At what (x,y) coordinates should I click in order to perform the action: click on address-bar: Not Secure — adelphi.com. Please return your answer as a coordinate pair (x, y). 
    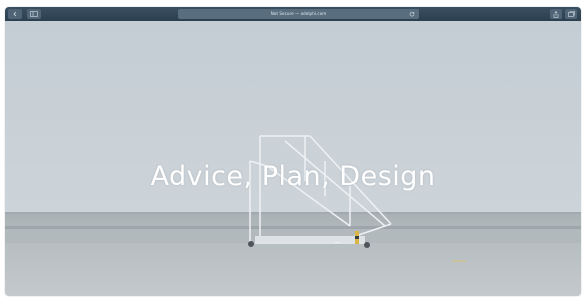
    Looking at the image, I should click on (298, 14).